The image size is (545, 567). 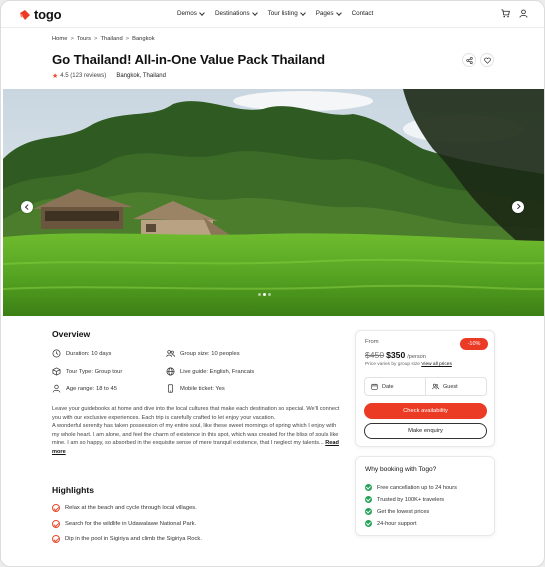 I want to click on logo: togo, so click(x=40, y=14).